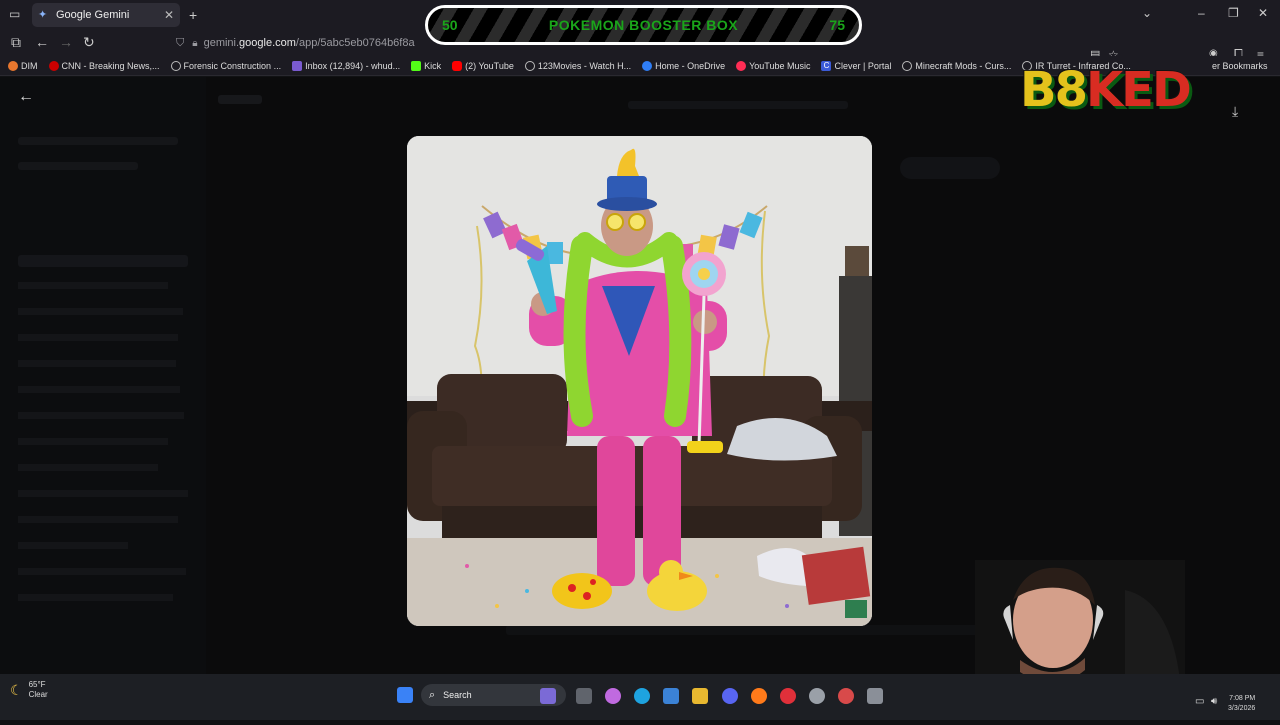 The height and width of the screenshot is (725, 1280). What do you see at coordinates (846, 696) in the screenshot?
I see `app-icon` at bounding box center [846, 696].